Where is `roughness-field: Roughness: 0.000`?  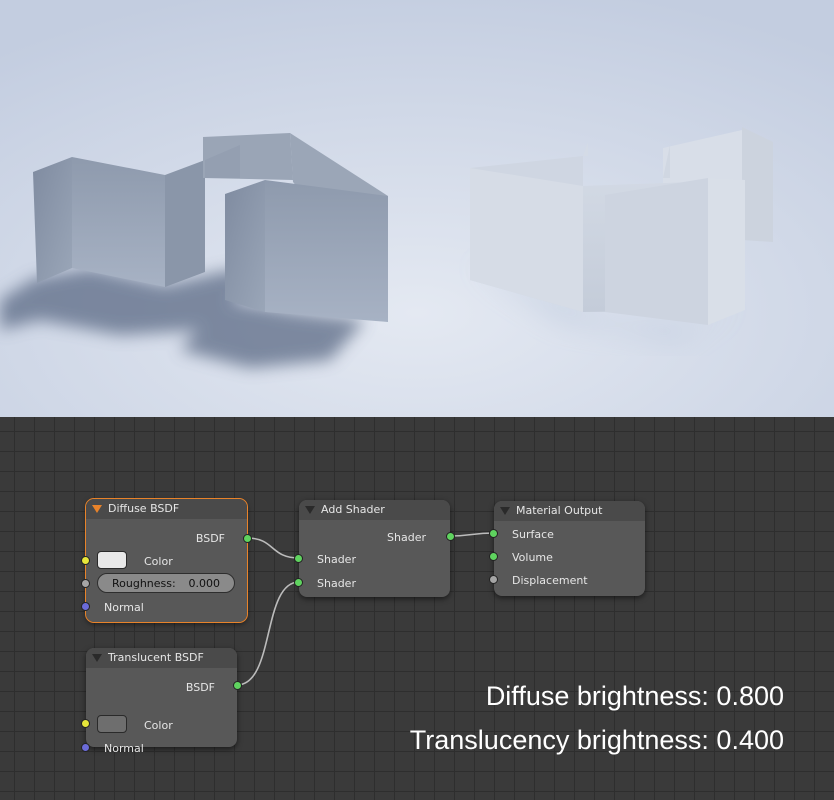
roughness-field: Roughness: 0.000 is located at coordinates (166, 583).